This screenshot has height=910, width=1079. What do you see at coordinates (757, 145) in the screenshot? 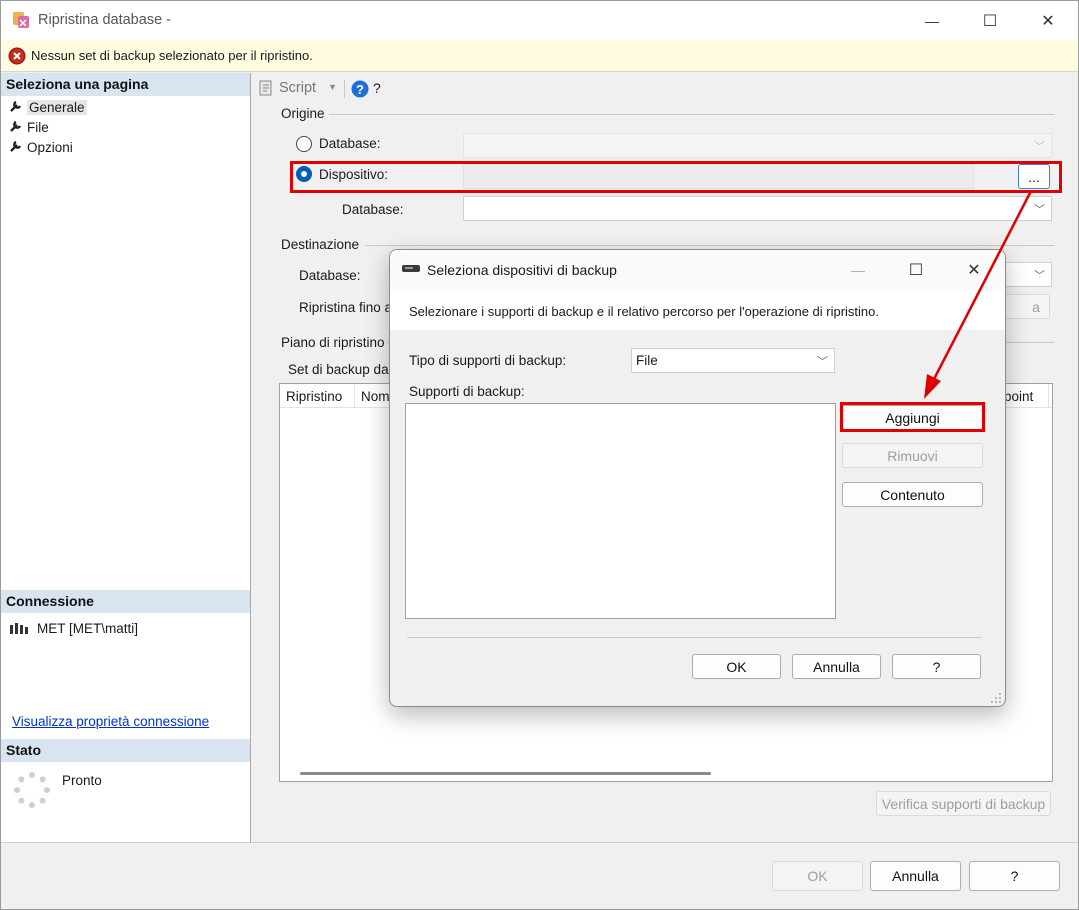
I see `source-database-combo: ﹀` at bounding box center [757, 145].